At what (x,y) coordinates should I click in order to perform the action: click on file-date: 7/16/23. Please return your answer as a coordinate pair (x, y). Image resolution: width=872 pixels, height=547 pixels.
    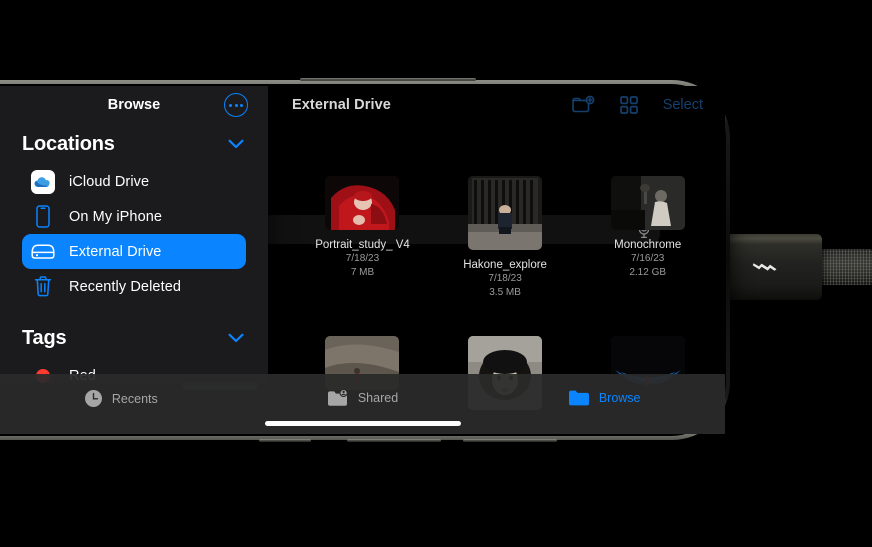
    Looking at the image, I should click on (648, 258).